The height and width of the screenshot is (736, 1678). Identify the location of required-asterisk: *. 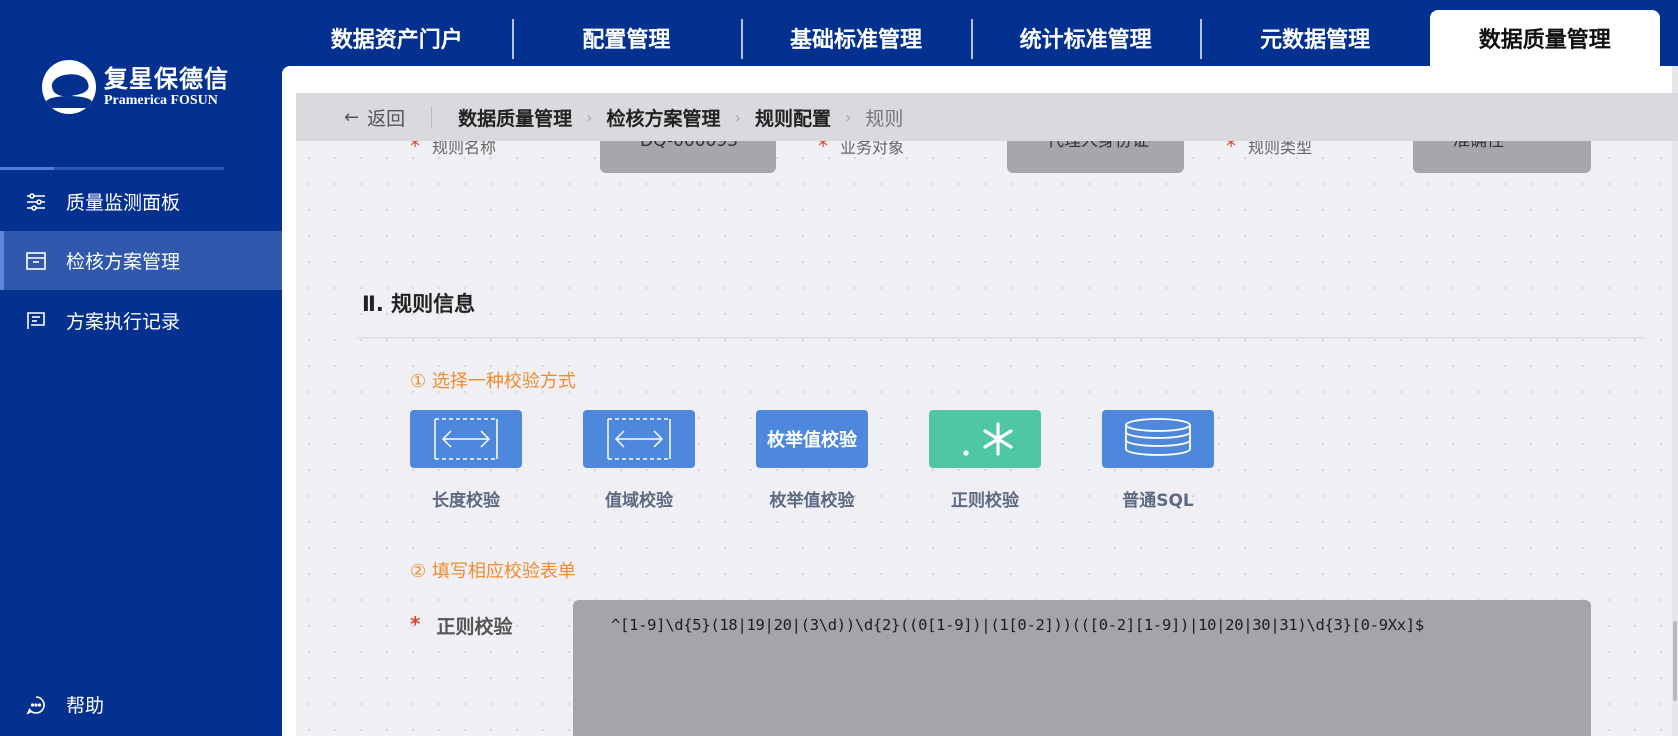
(415, 624).